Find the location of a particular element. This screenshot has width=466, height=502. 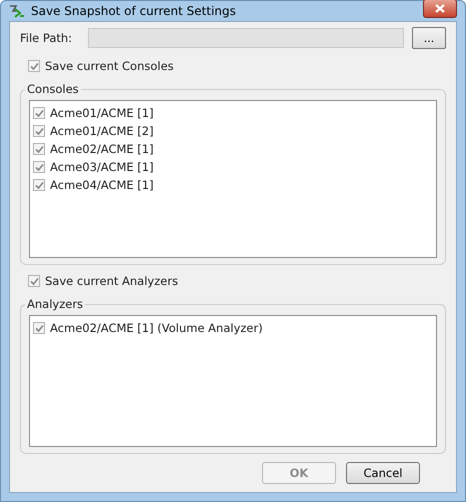

group-title: Analyzers is located at coordinates (55, 304).